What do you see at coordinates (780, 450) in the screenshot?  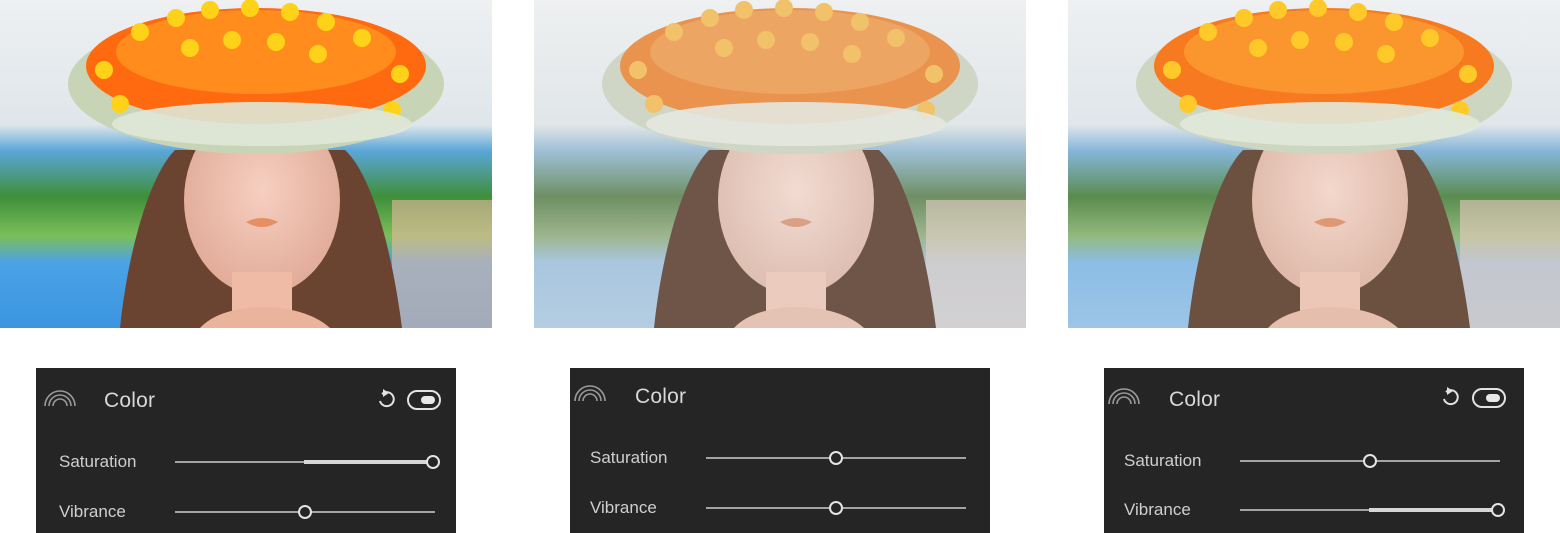 I see `color-panel-2: Color Saturation Vibrance` at bounding box center [780, 450].